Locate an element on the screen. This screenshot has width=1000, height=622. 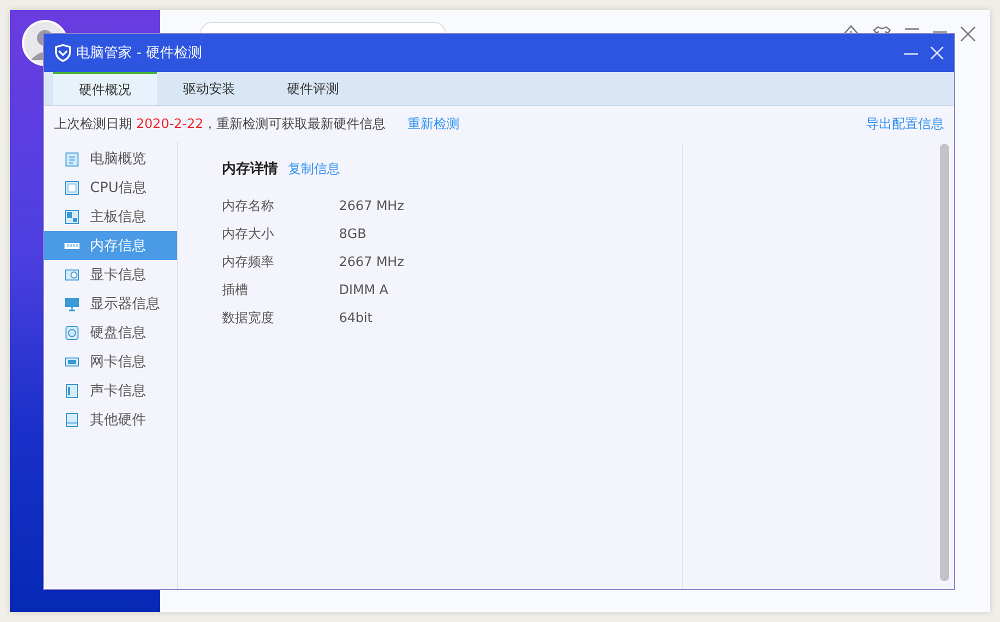
field-label: 内存名称 is located at coordinates (248, 206).